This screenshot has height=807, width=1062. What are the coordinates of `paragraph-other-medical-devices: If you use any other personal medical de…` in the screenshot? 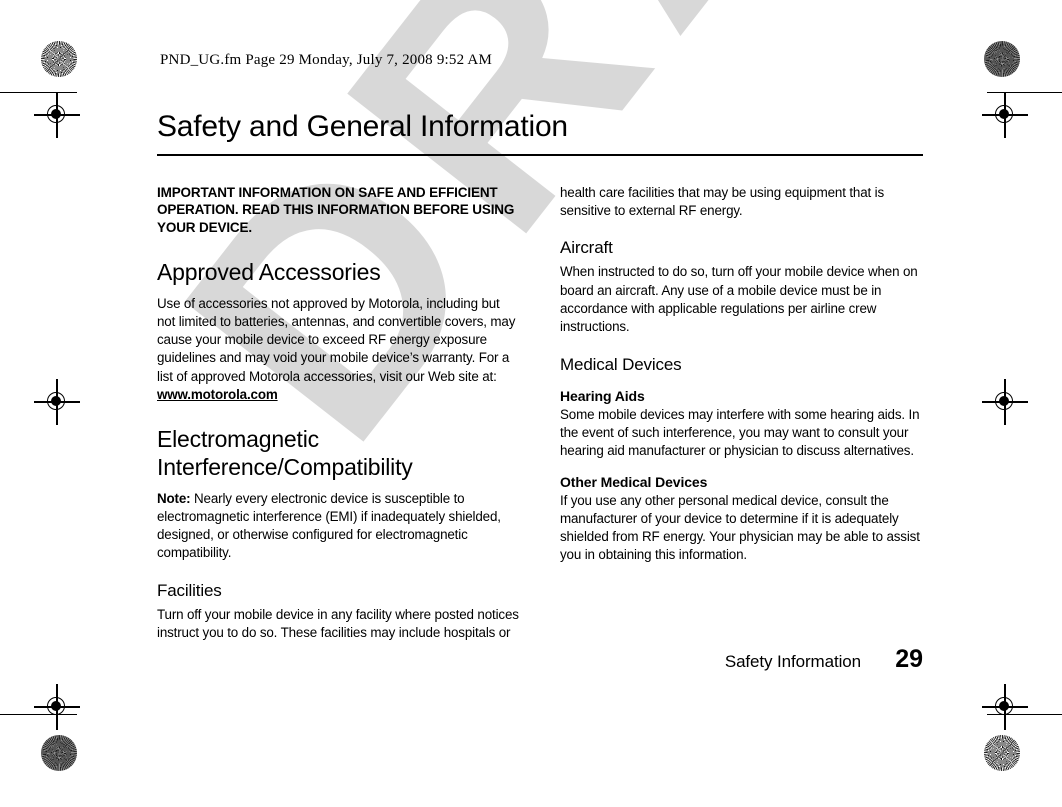 It's located at (740, 527).